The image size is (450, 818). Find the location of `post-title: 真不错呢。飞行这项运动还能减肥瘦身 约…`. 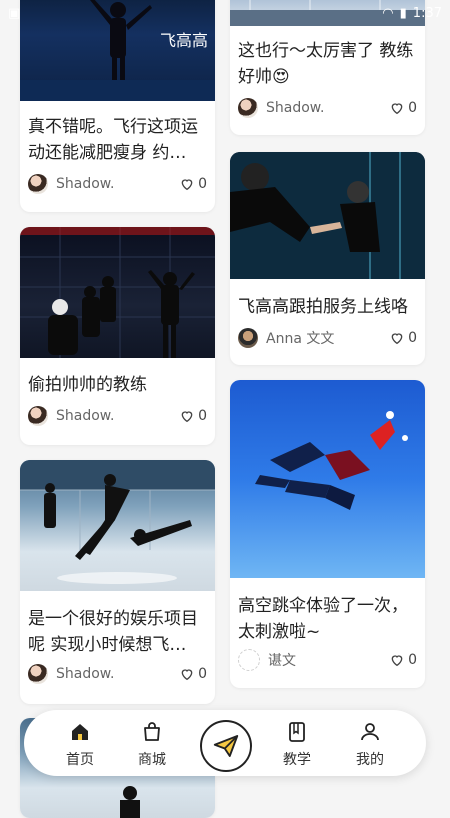

post-title: 真不错呢。飞行这项运动还能减肥瘦身 约… is located at coordinates (113, 140).